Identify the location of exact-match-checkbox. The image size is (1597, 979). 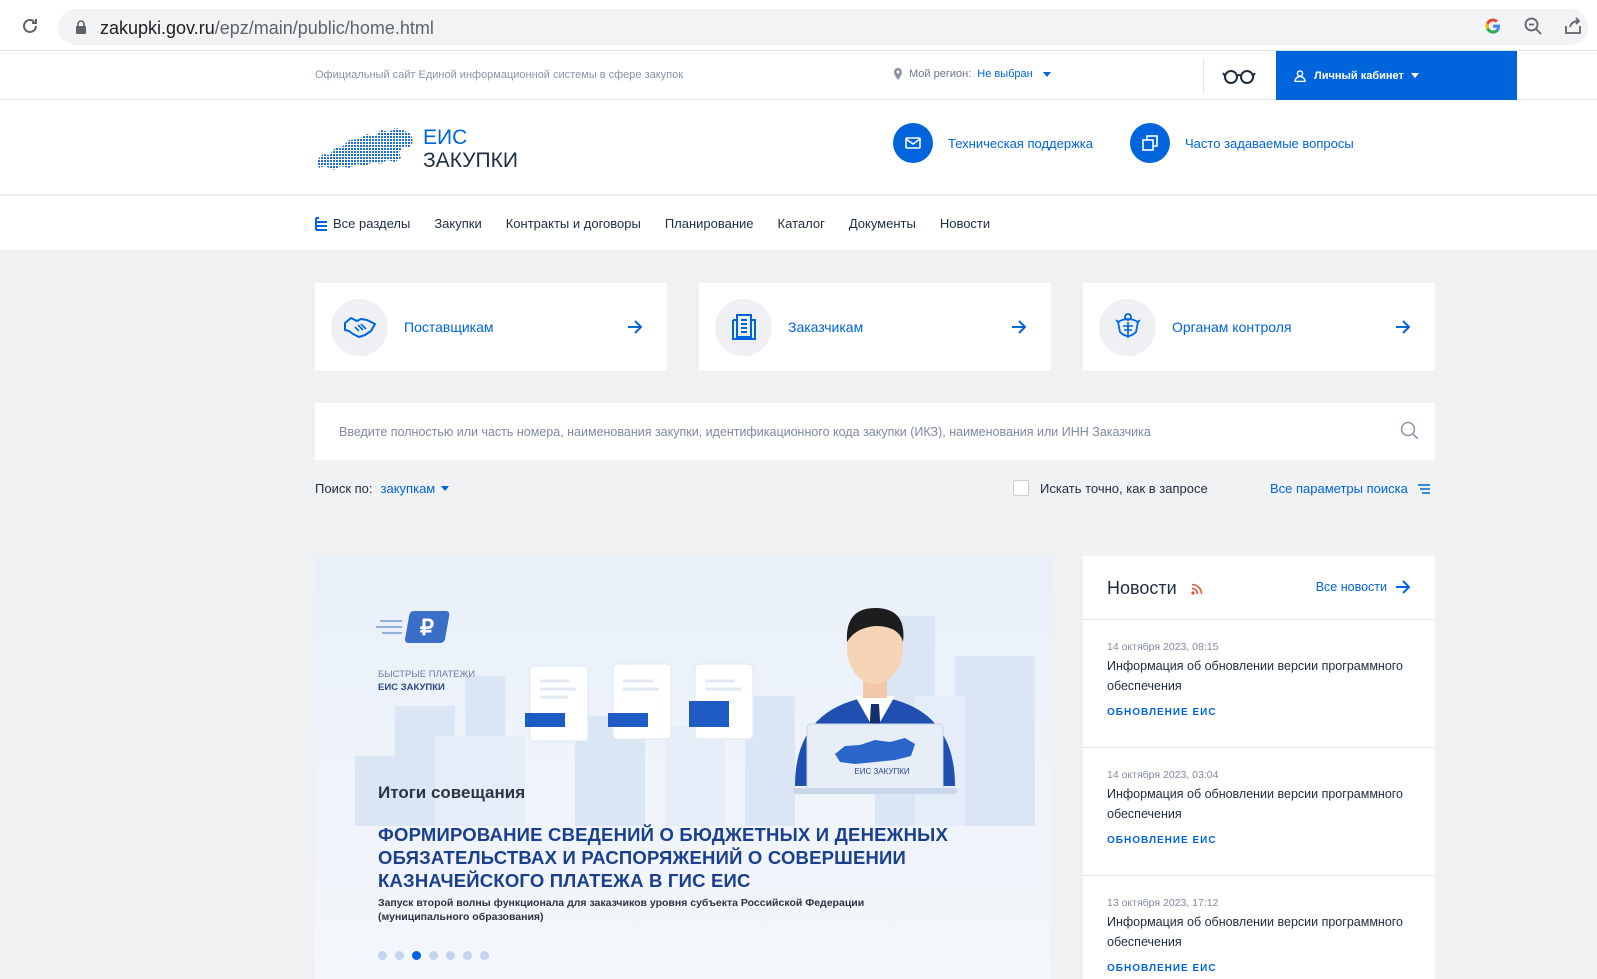
(1021, 488).